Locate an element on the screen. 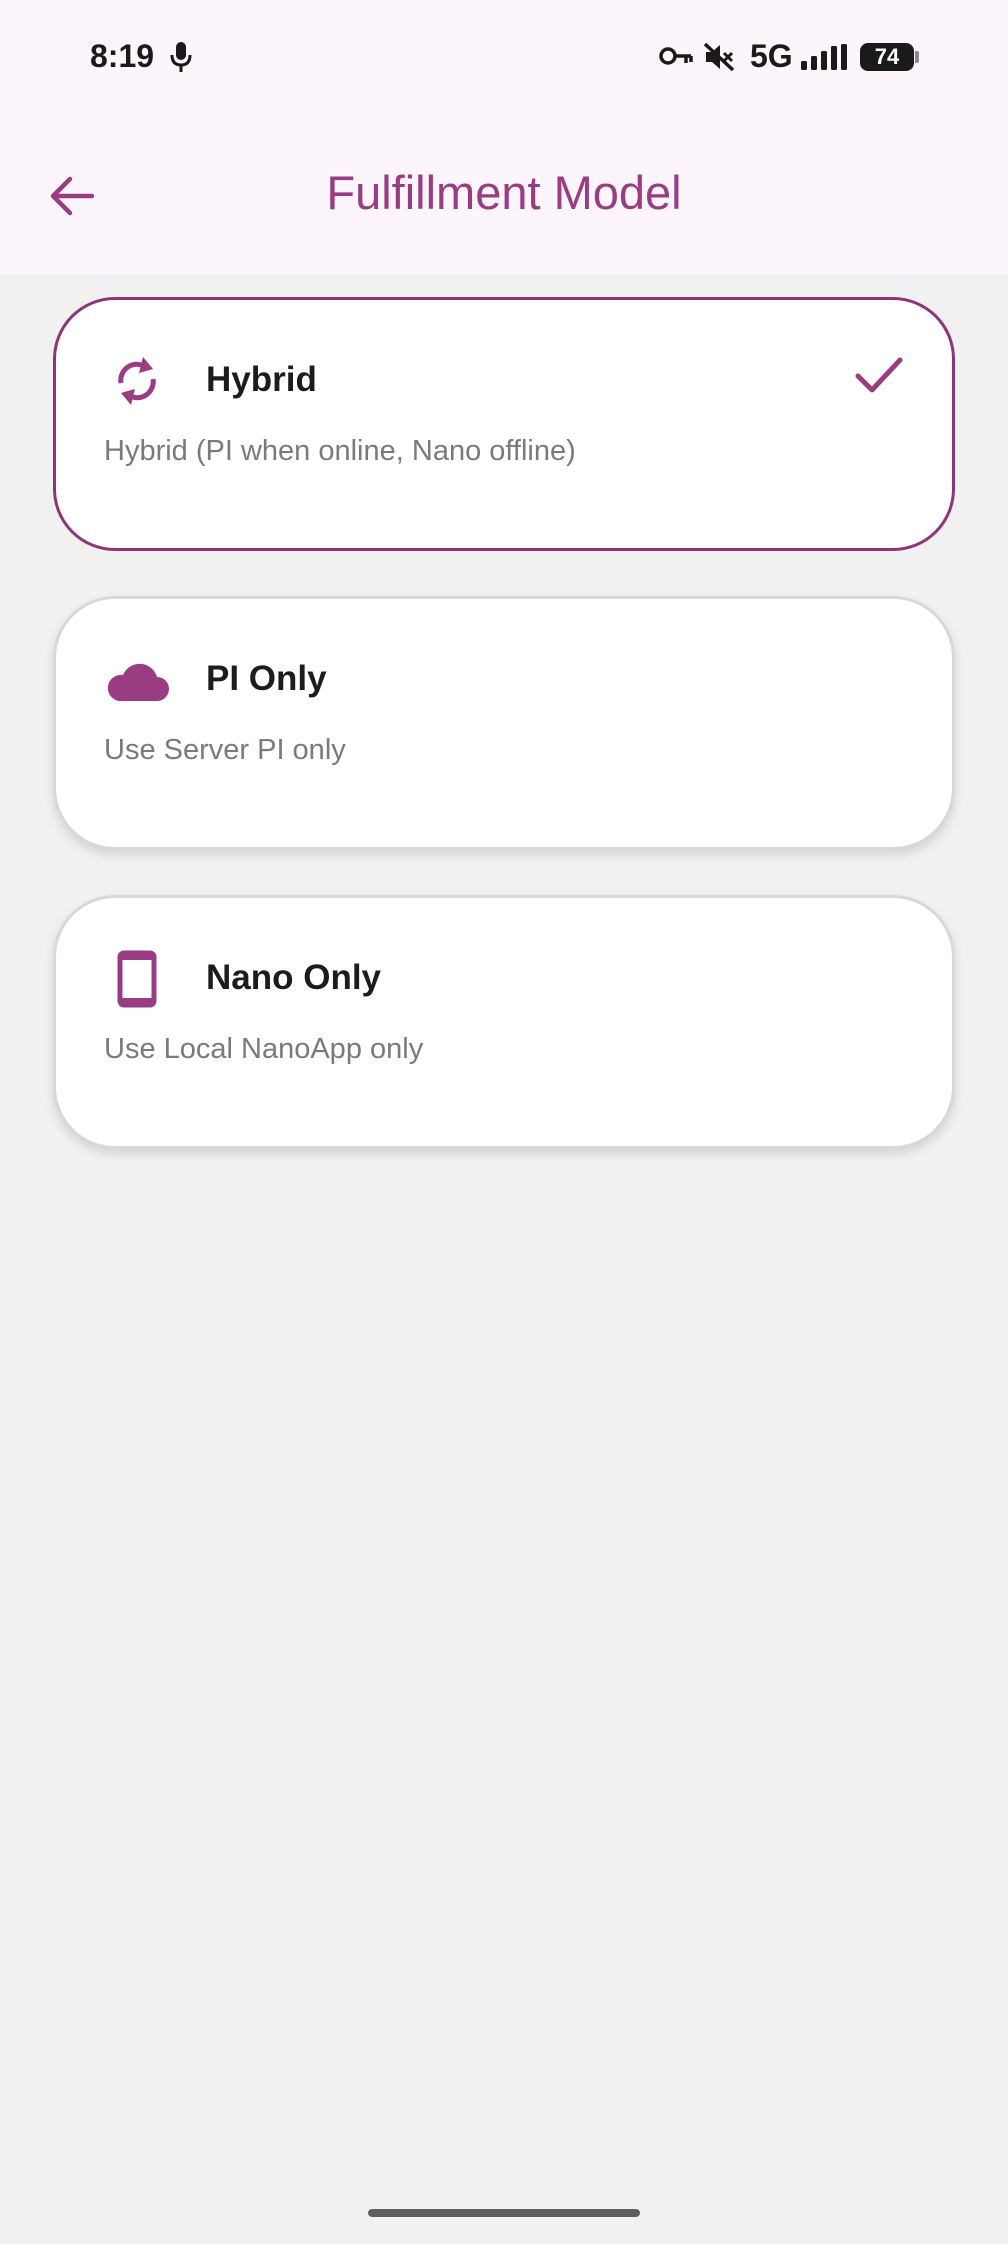  option-title: Hybrid is located at coordinates (261, 379).